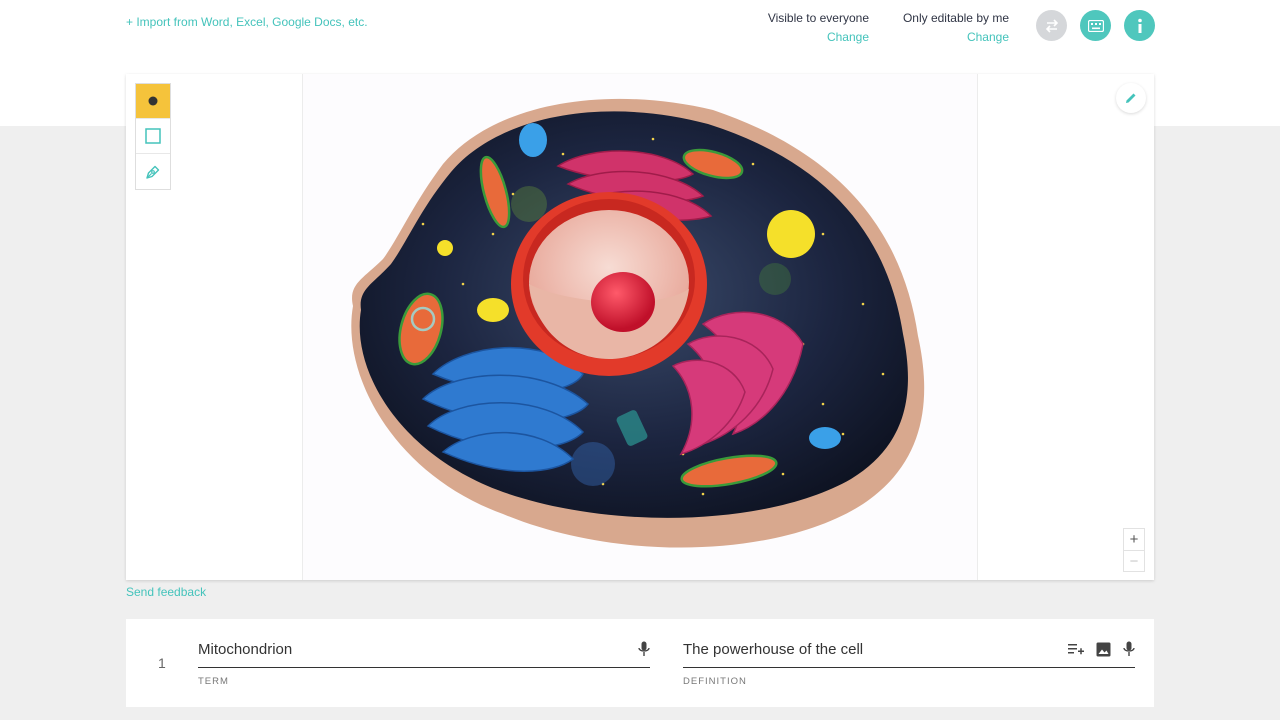 The width and height of the screenshot is (1280, 720). I want to click on term-mic-button, so click(644, 649).